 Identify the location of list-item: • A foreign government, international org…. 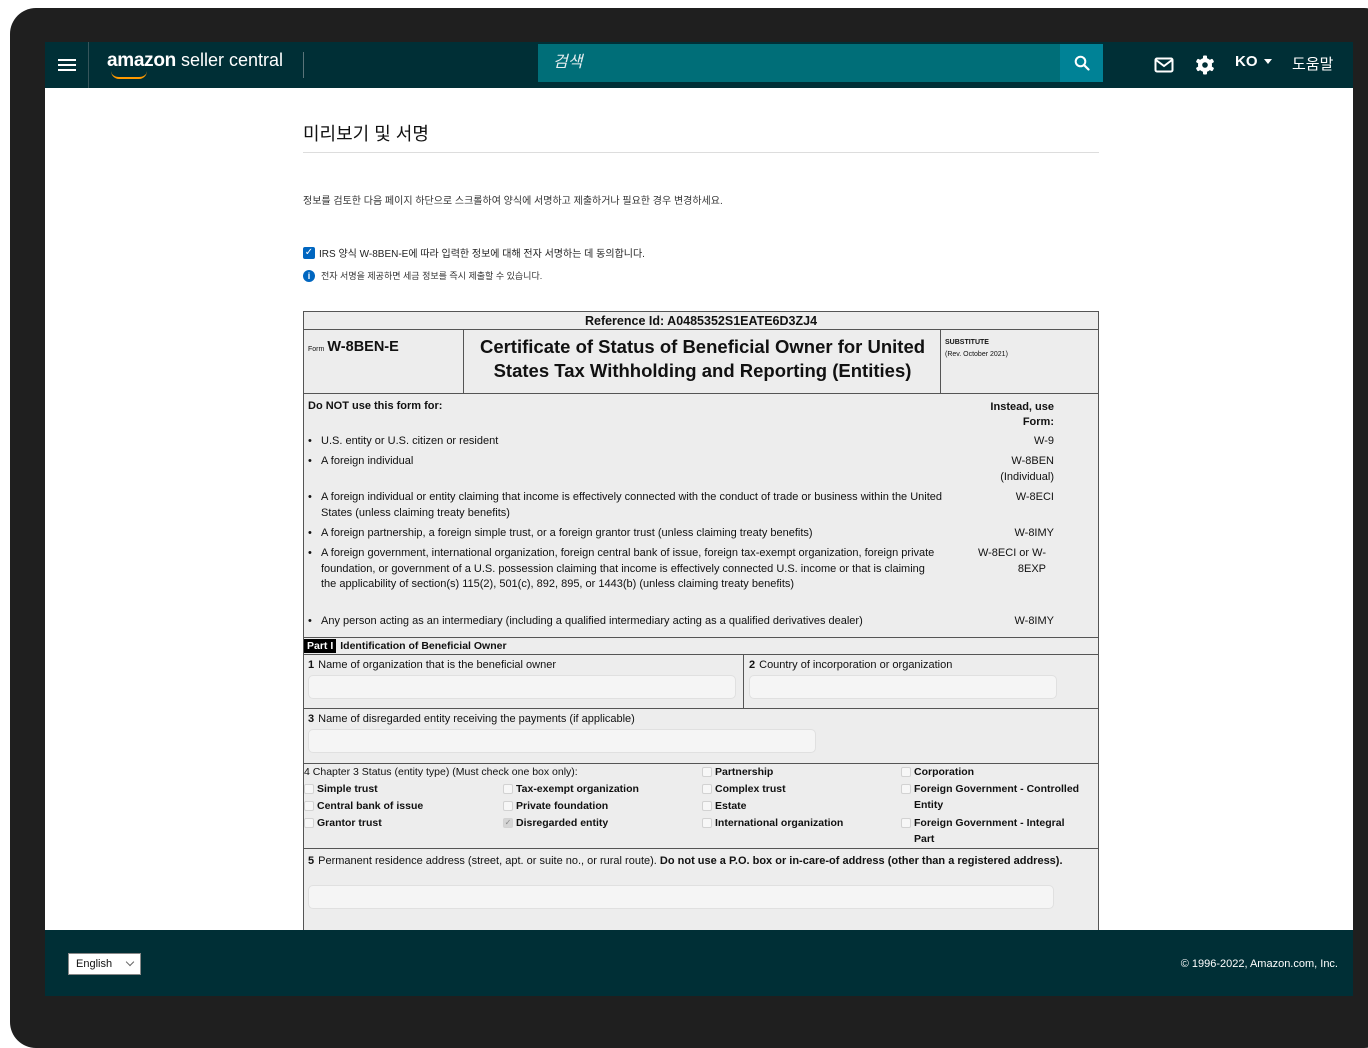
(621, 568).